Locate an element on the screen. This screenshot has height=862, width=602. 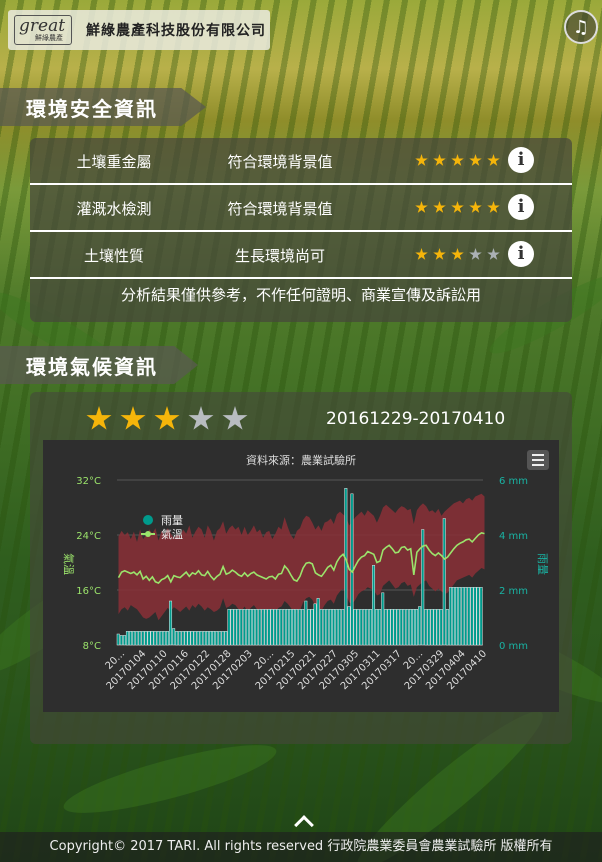
brand-banner: great 鮮綠農產 鮮綠農產科技股份有限公司 is located at coordinates (139, 30).